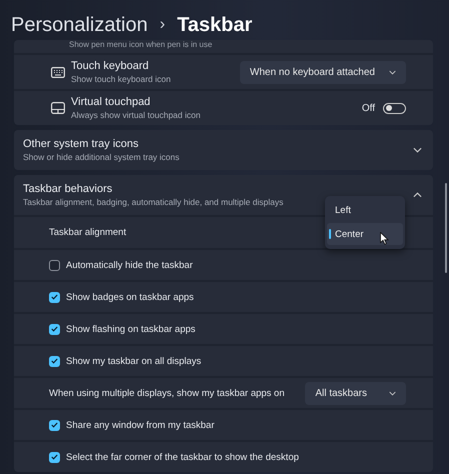 The height and width of the screenshot is (474, 449). Describe the element at coordinates (101, 157) in the screenshot. I see `section-caption: Show or hide additional system tray icons` at that location.